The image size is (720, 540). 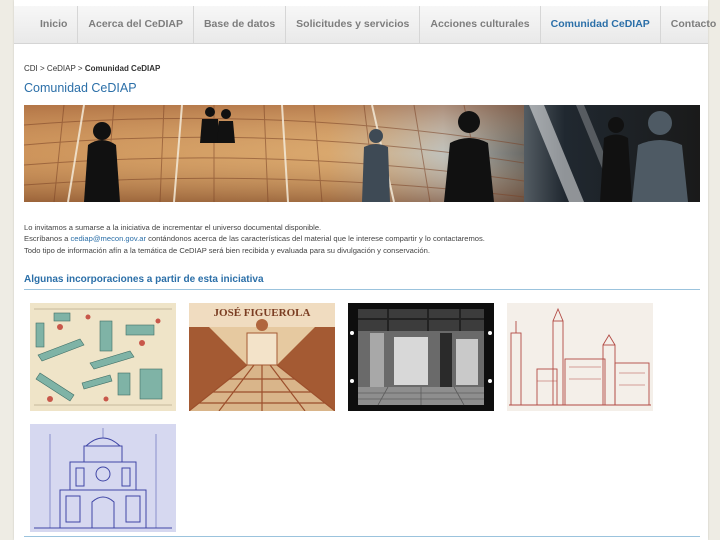 What do you see at coordinates (262, 313) in the screenshot?
I see `poster-title: JOSÉ FIGUEROLA` at bounding box center [262, 313].